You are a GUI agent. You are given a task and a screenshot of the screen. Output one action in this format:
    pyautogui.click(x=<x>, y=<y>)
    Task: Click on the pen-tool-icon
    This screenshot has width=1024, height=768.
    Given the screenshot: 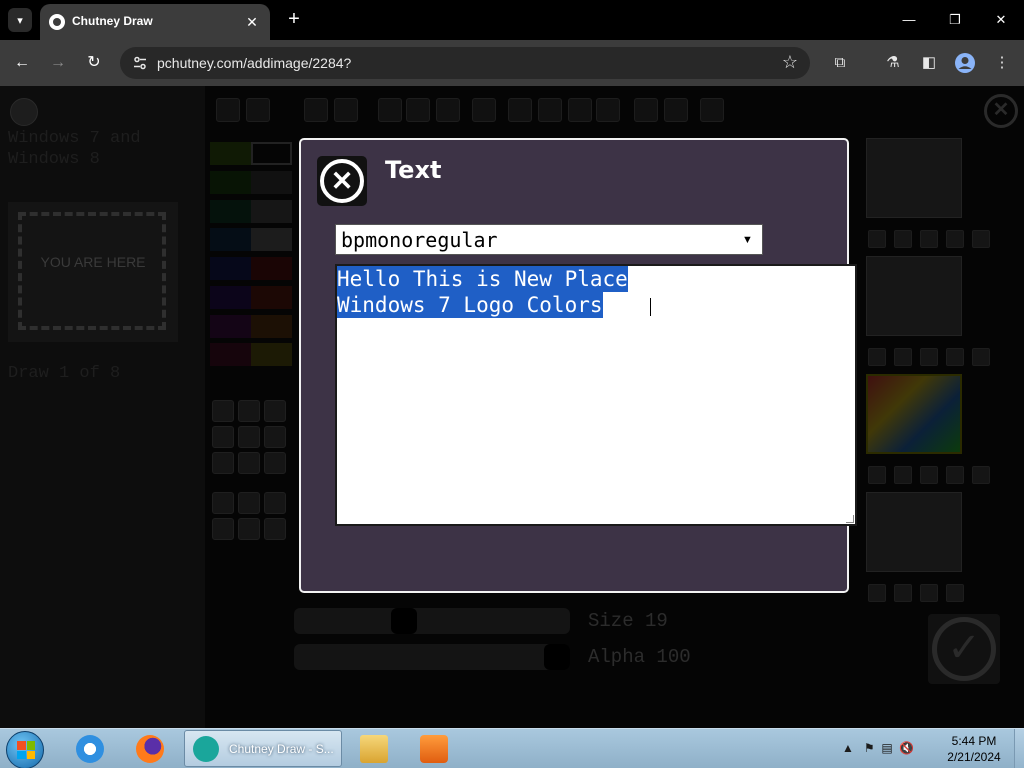 What is the action you would take?
    pyautogui.click(x=249, y=437)
    